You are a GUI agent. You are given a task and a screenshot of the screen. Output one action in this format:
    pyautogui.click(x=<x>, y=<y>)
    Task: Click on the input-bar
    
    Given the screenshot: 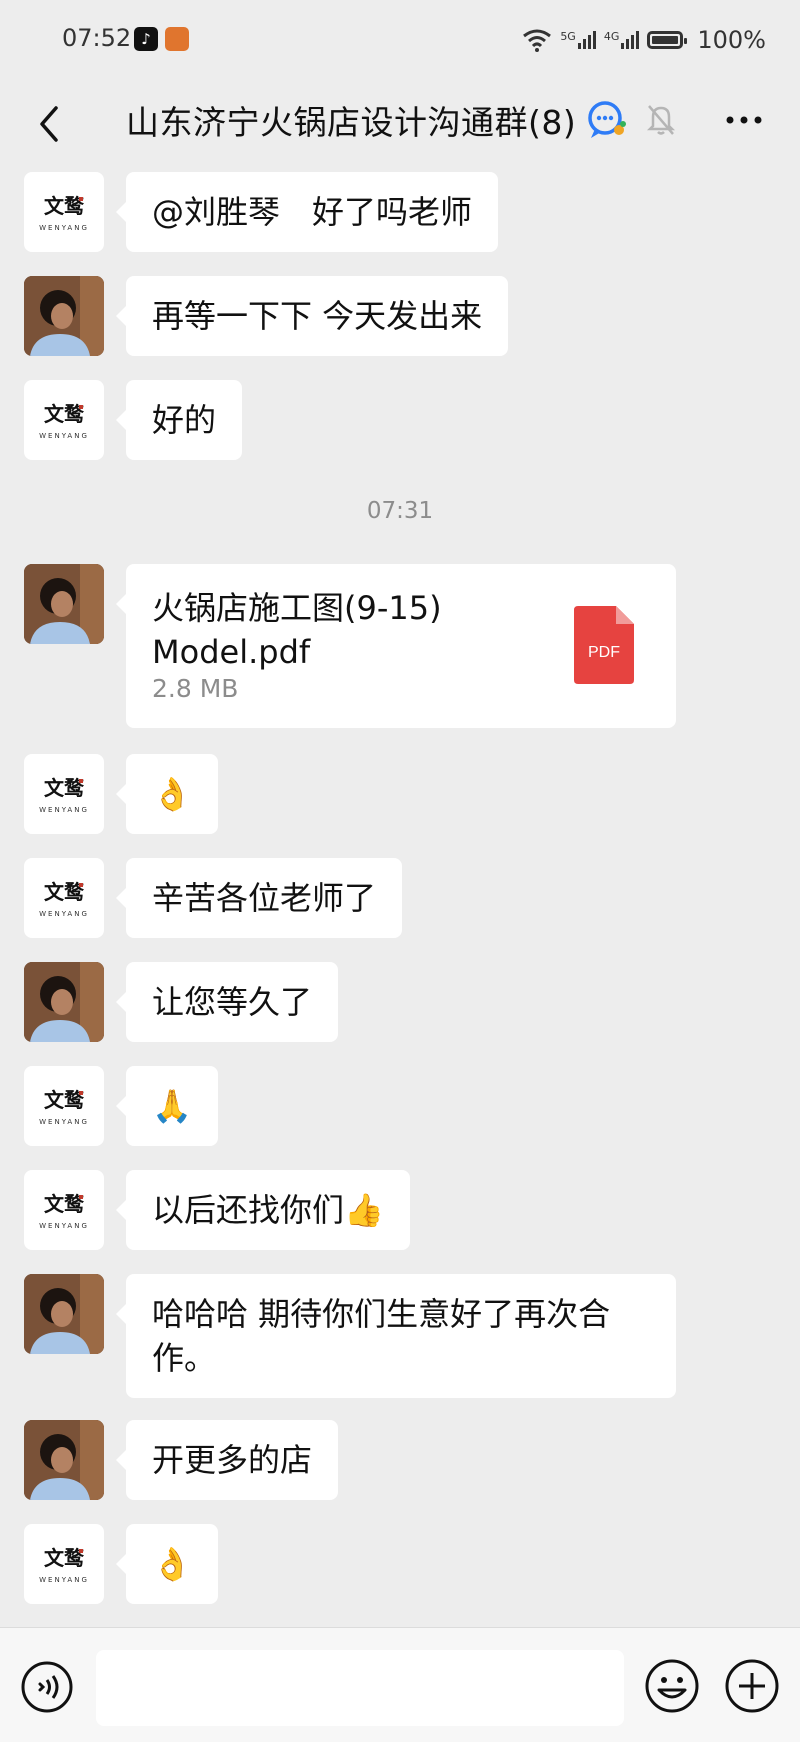 What is the action you would take?
    pyautogui.click(x=400, y=1684)
    